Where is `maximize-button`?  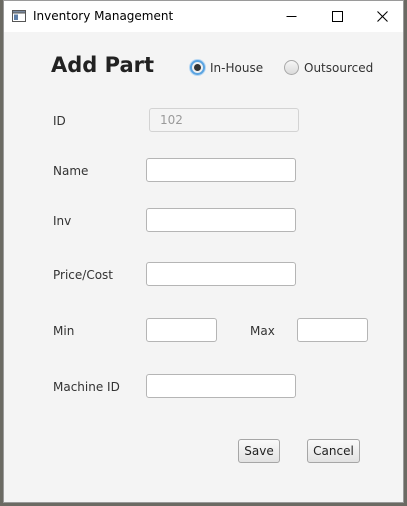 maximize-button is located at coordinates (337, 16).